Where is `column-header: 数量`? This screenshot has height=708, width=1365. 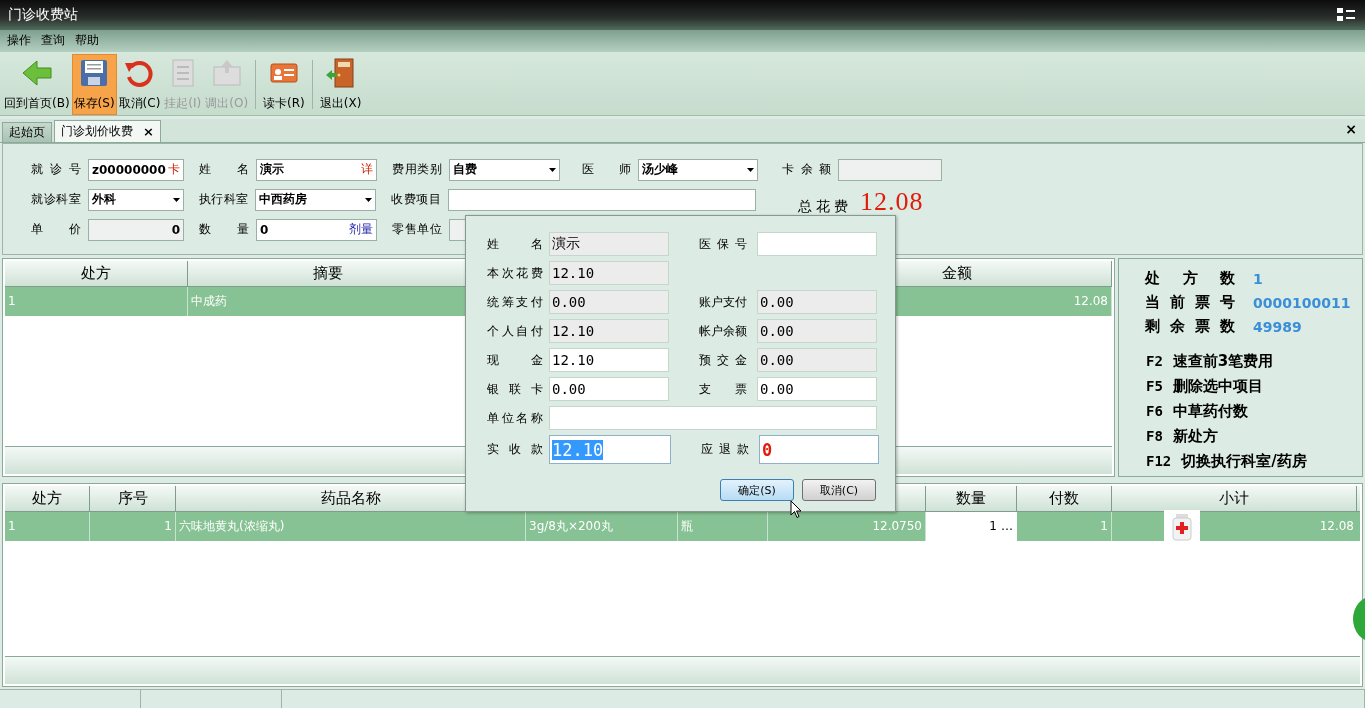
column-header: 数量 is located at coordinates (971, 498).